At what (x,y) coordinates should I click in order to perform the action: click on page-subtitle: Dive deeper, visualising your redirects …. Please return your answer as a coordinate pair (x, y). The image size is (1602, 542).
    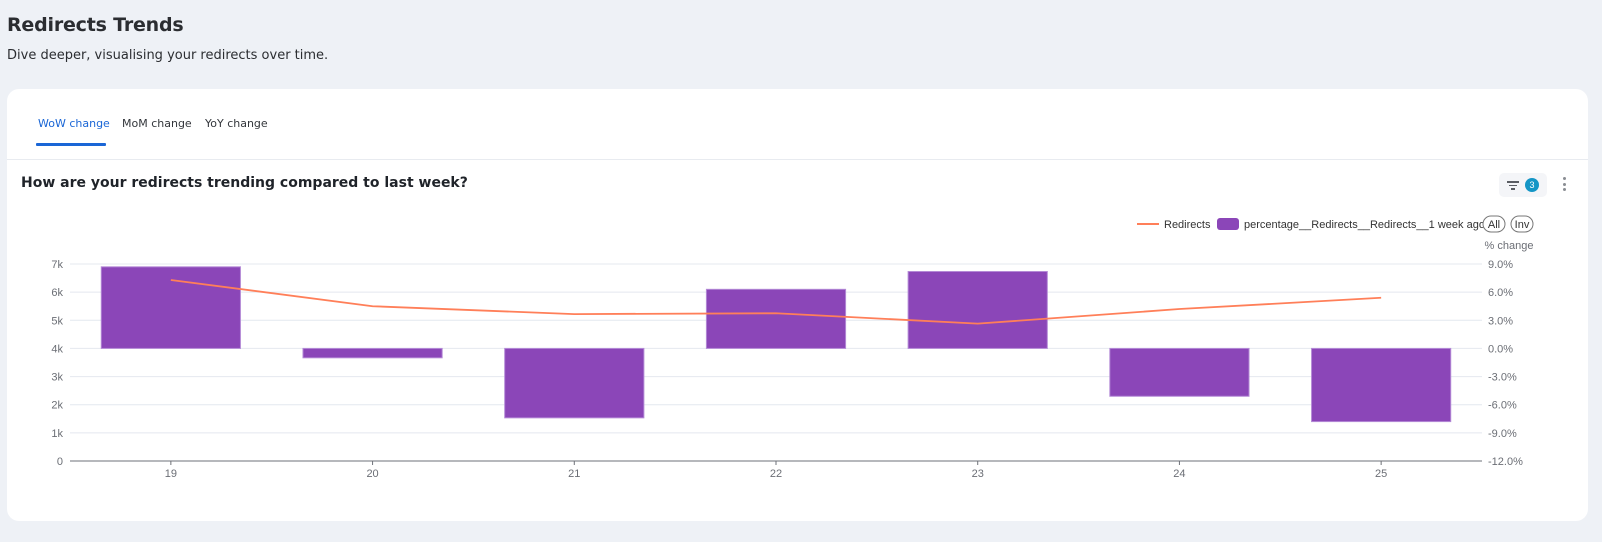
    Looking at the image, I should click on (168, 55).